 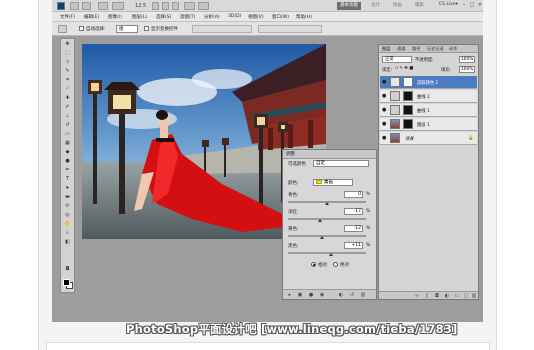 I want to click on move-tool-icon: ✥, so click(x=67, y=44).